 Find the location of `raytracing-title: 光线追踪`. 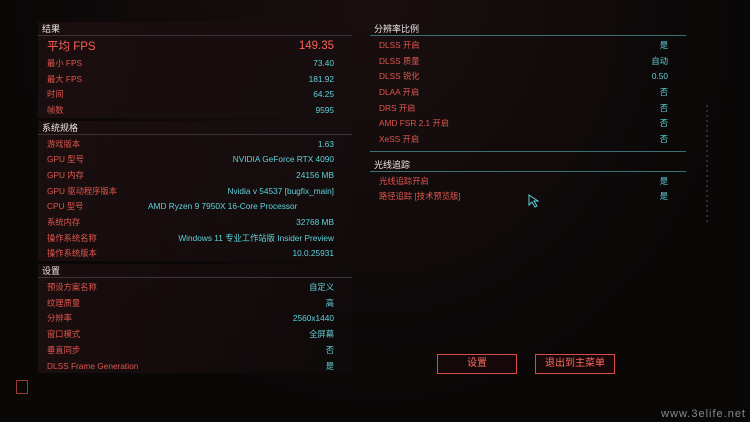

raytracing-title: 光线追踪 is located at coordinates (528, 165).